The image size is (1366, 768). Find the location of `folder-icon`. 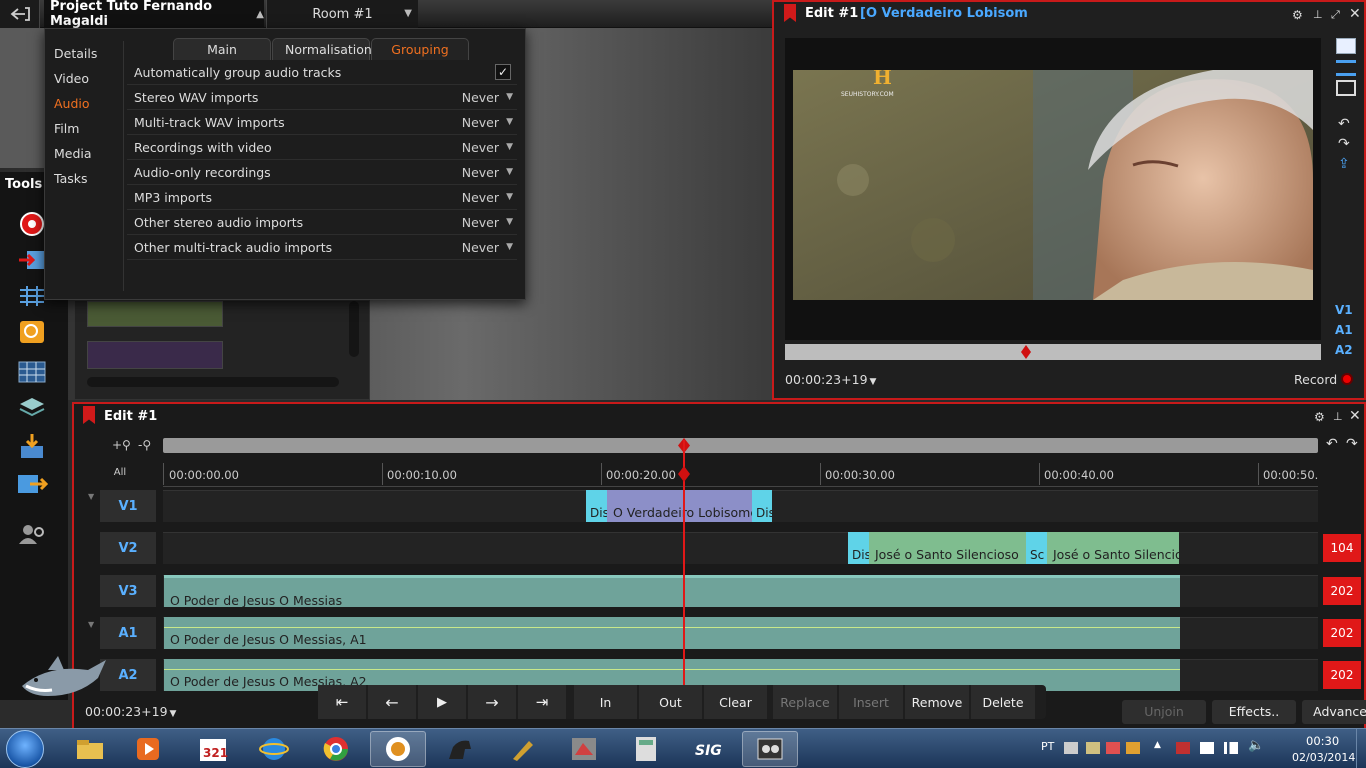

folder-icon is located at coordinates (1346, 46).